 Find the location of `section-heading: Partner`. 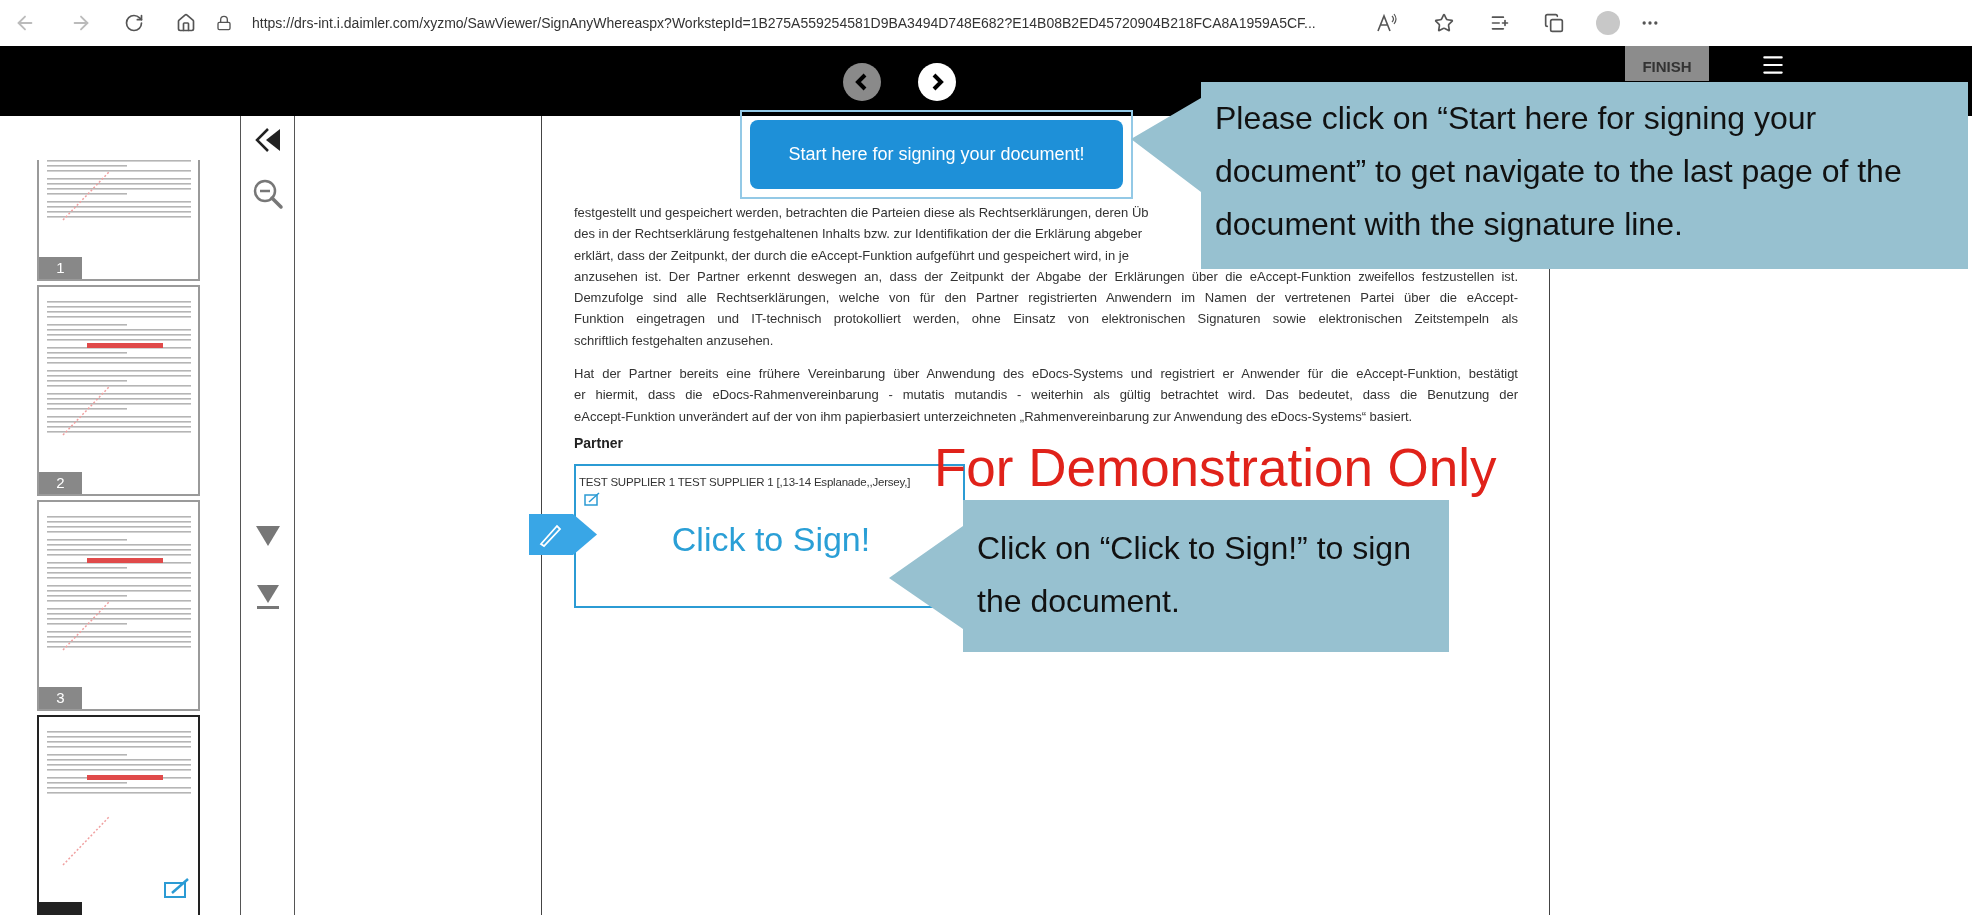

section-heading: Partner is located at coordinates (599, 443).